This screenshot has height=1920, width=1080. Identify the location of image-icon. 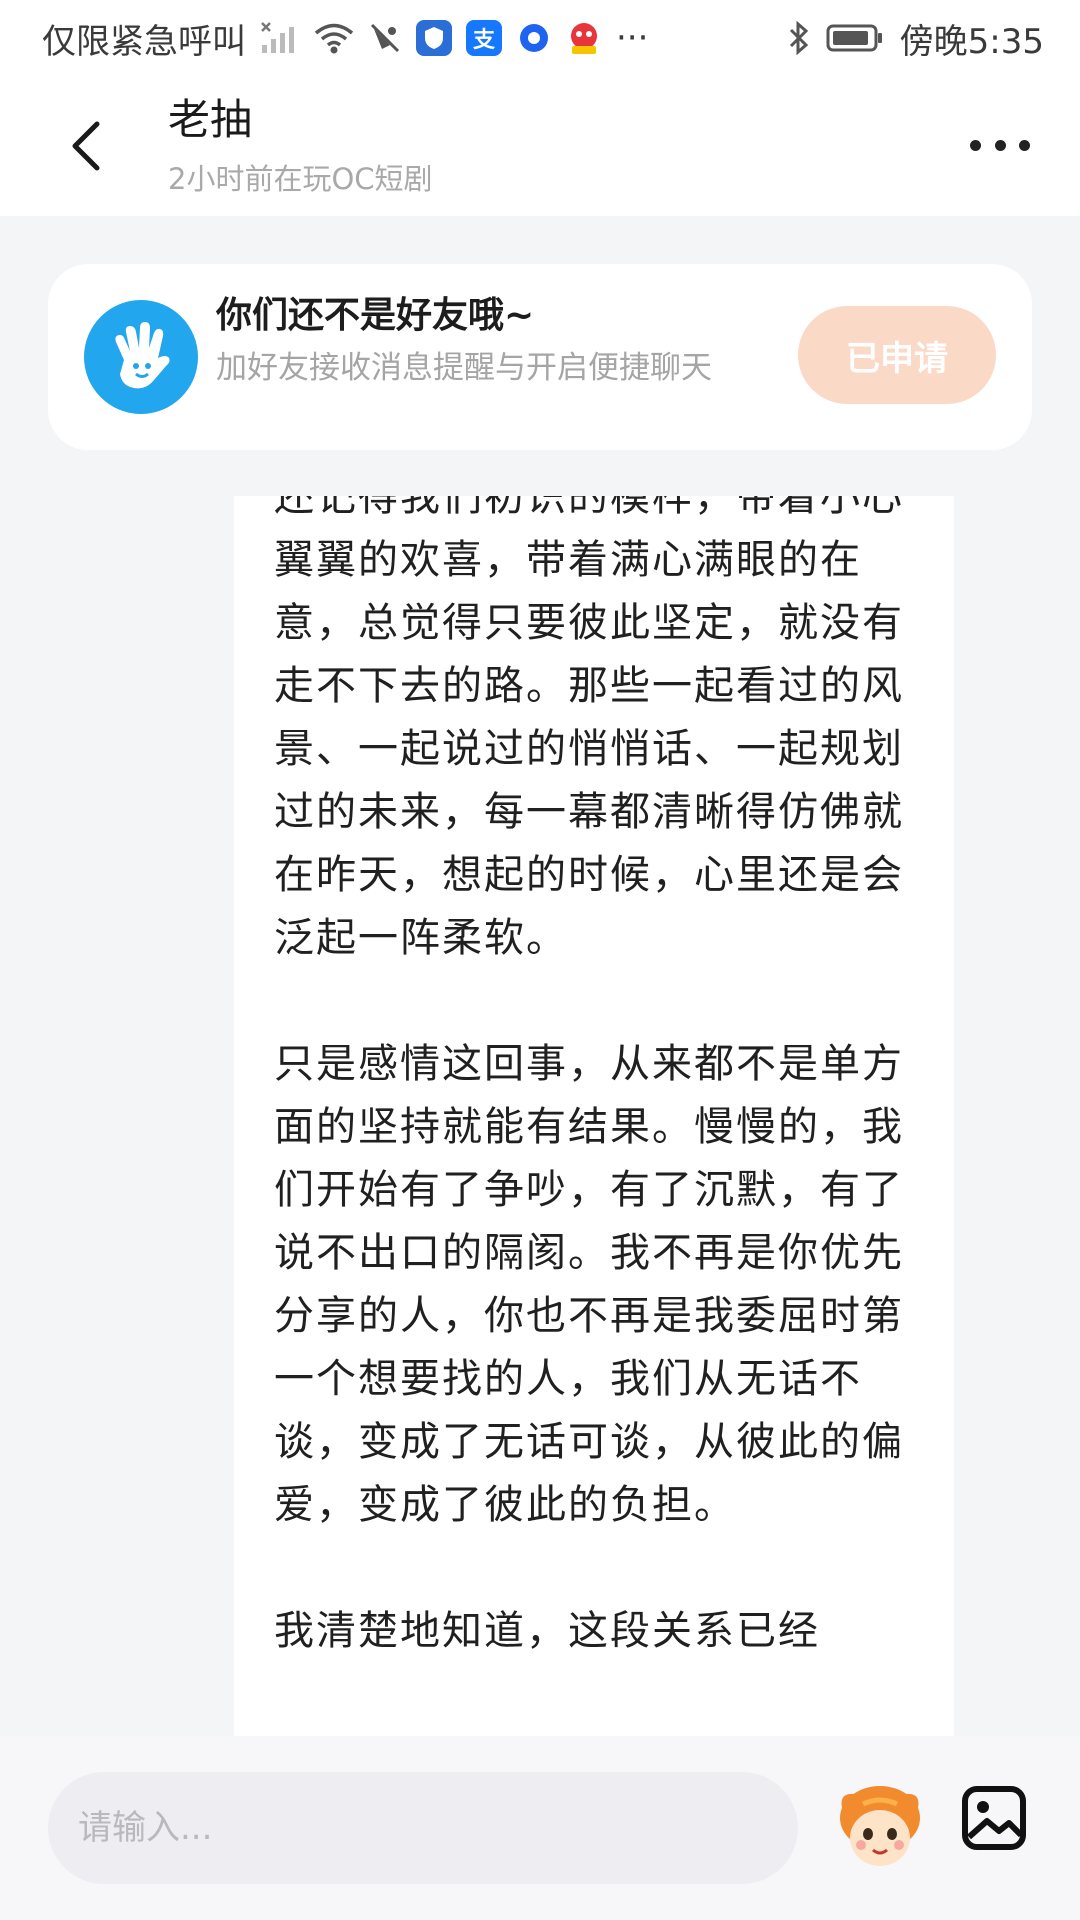
(994, 1818).